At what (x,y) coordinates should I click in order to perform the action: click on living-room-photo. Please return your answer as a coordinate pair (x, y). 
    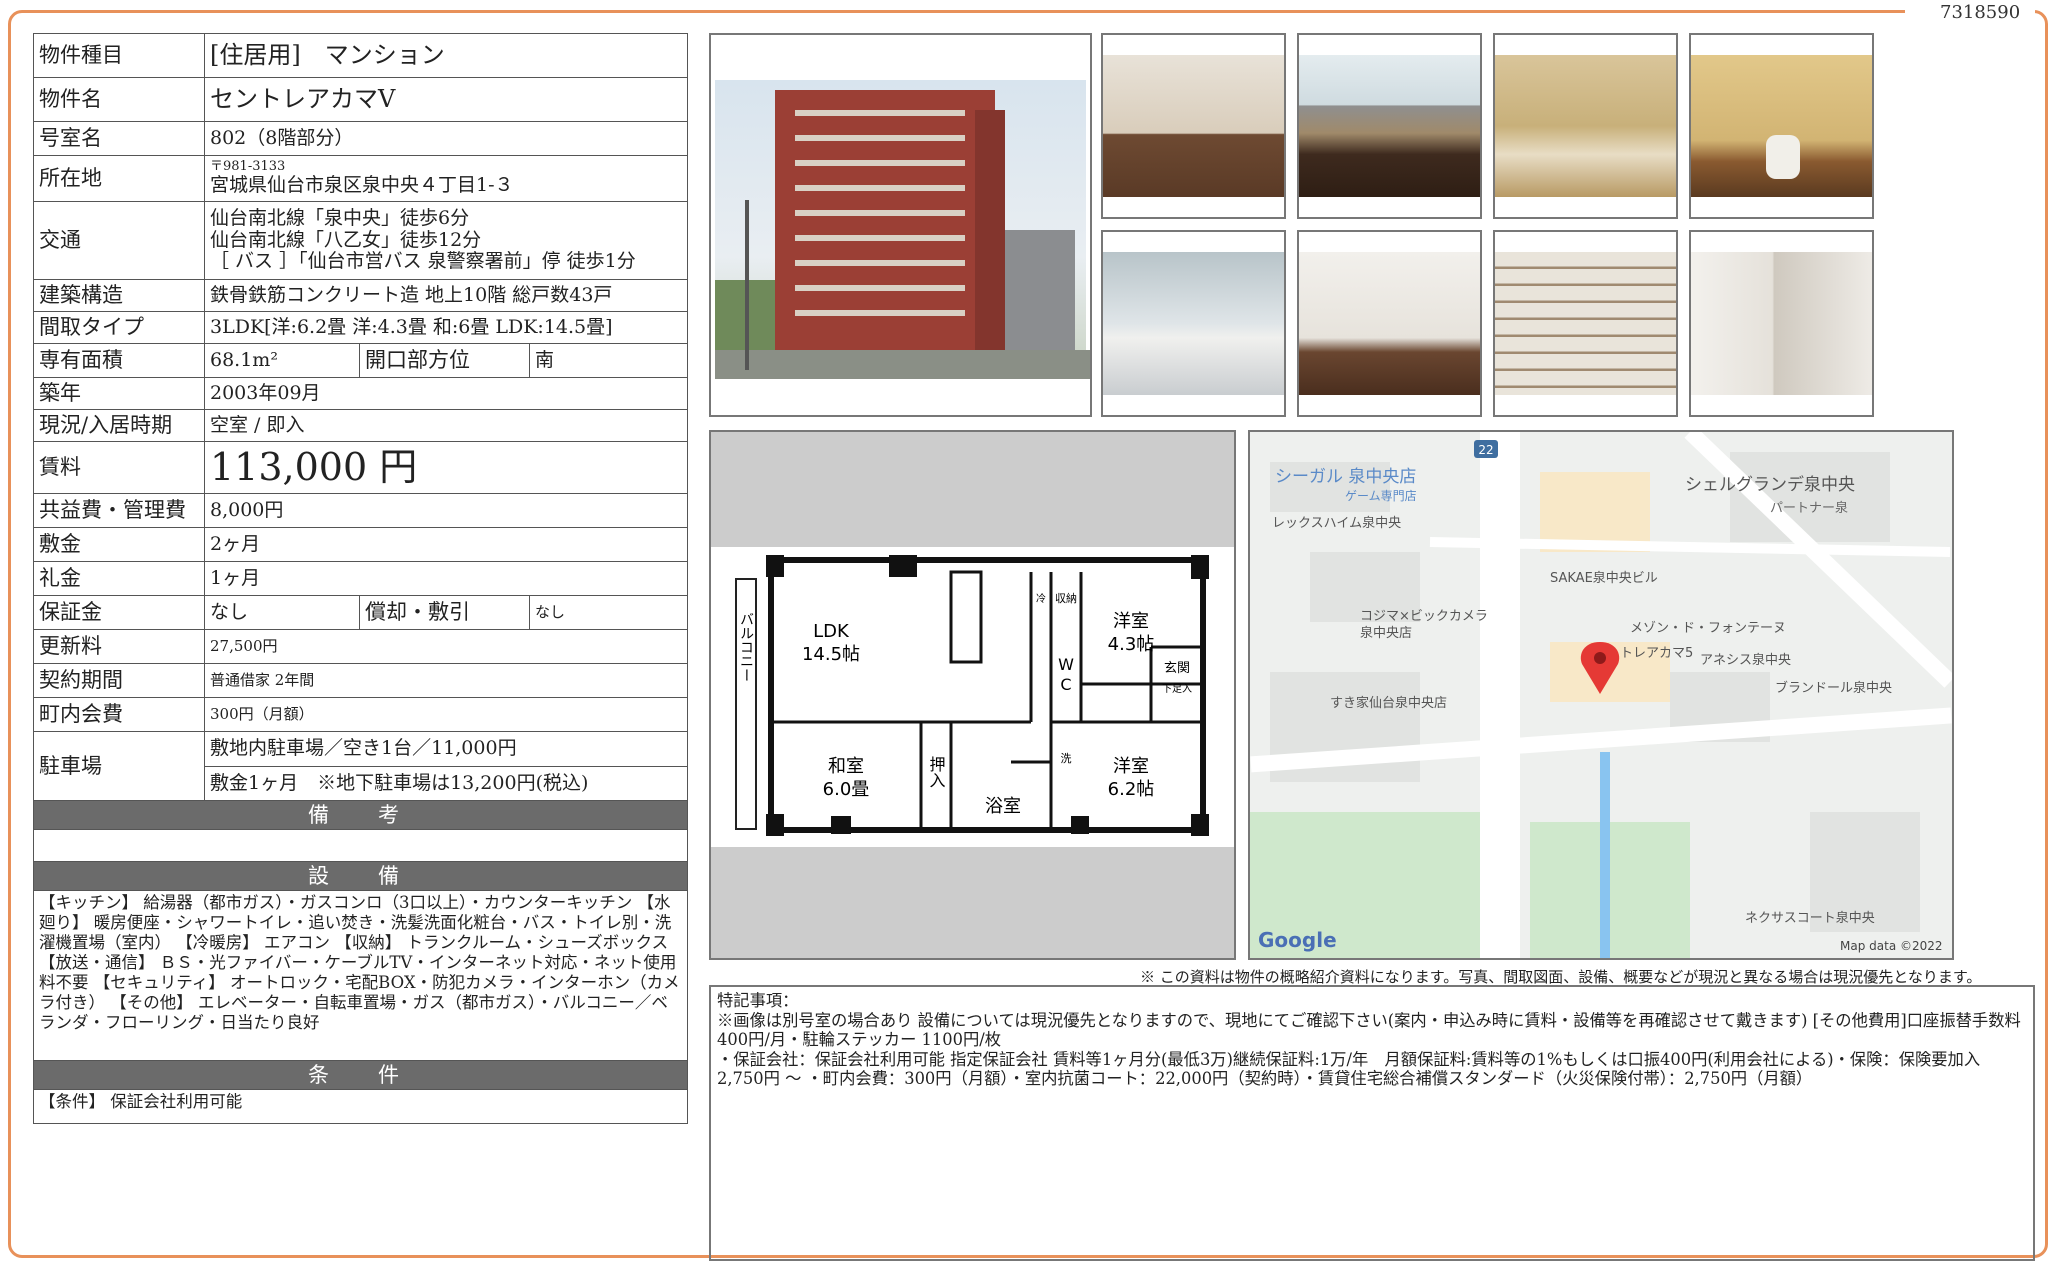
    Looking at the image, I should click on (1193, 126).